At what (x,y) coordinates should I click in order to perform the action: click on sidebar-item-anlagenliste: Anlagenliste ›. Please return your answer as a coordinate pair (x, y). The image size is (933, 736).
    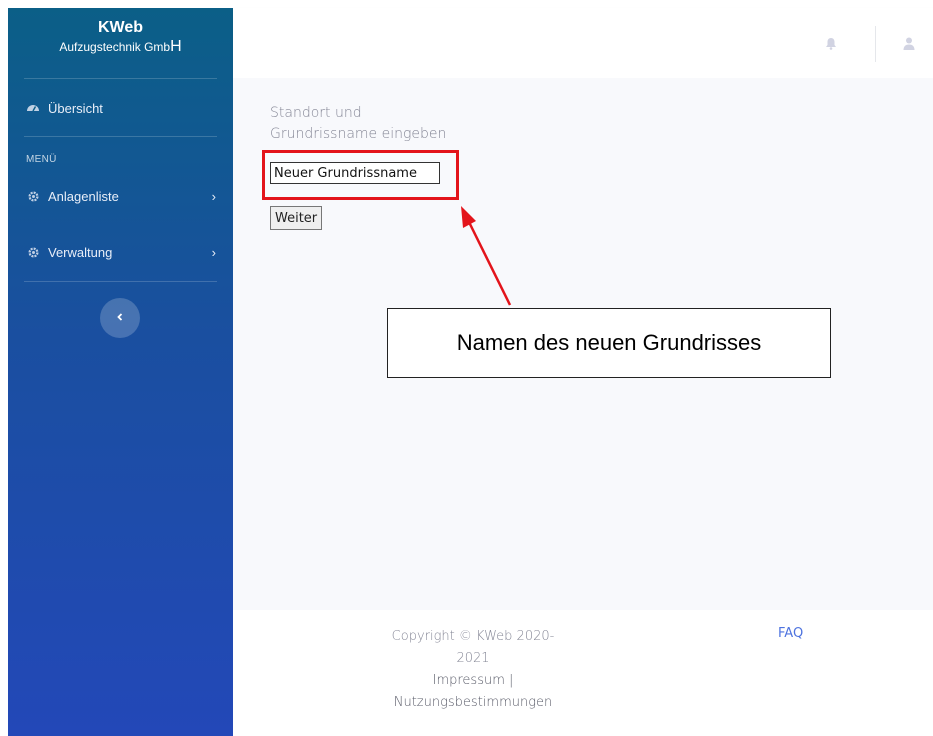
    Looking at the image, I should click on (121, 196).